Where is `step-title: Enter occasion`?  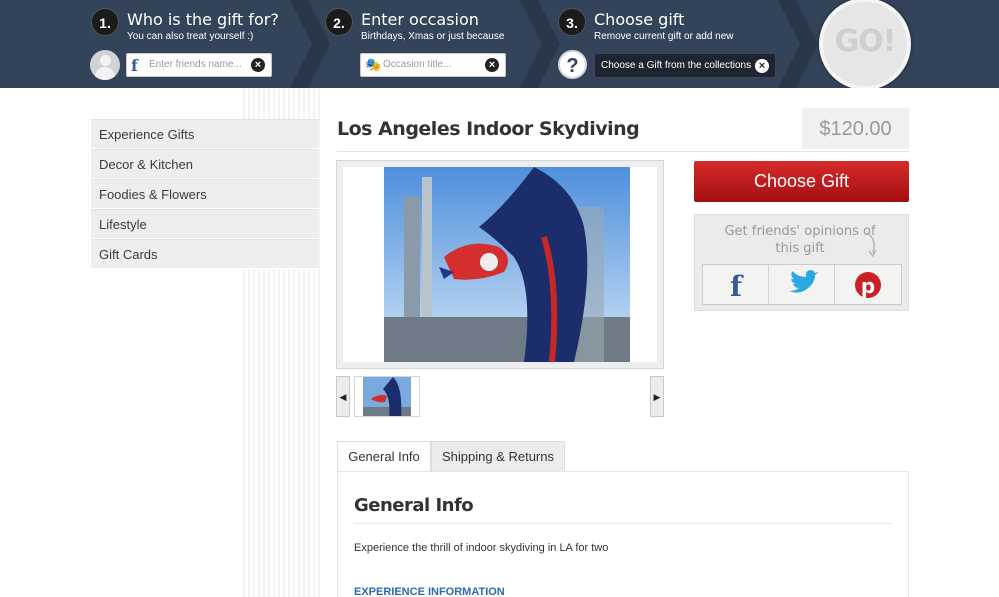
step-title: Enter occasion is located at coordinates (420, 19).